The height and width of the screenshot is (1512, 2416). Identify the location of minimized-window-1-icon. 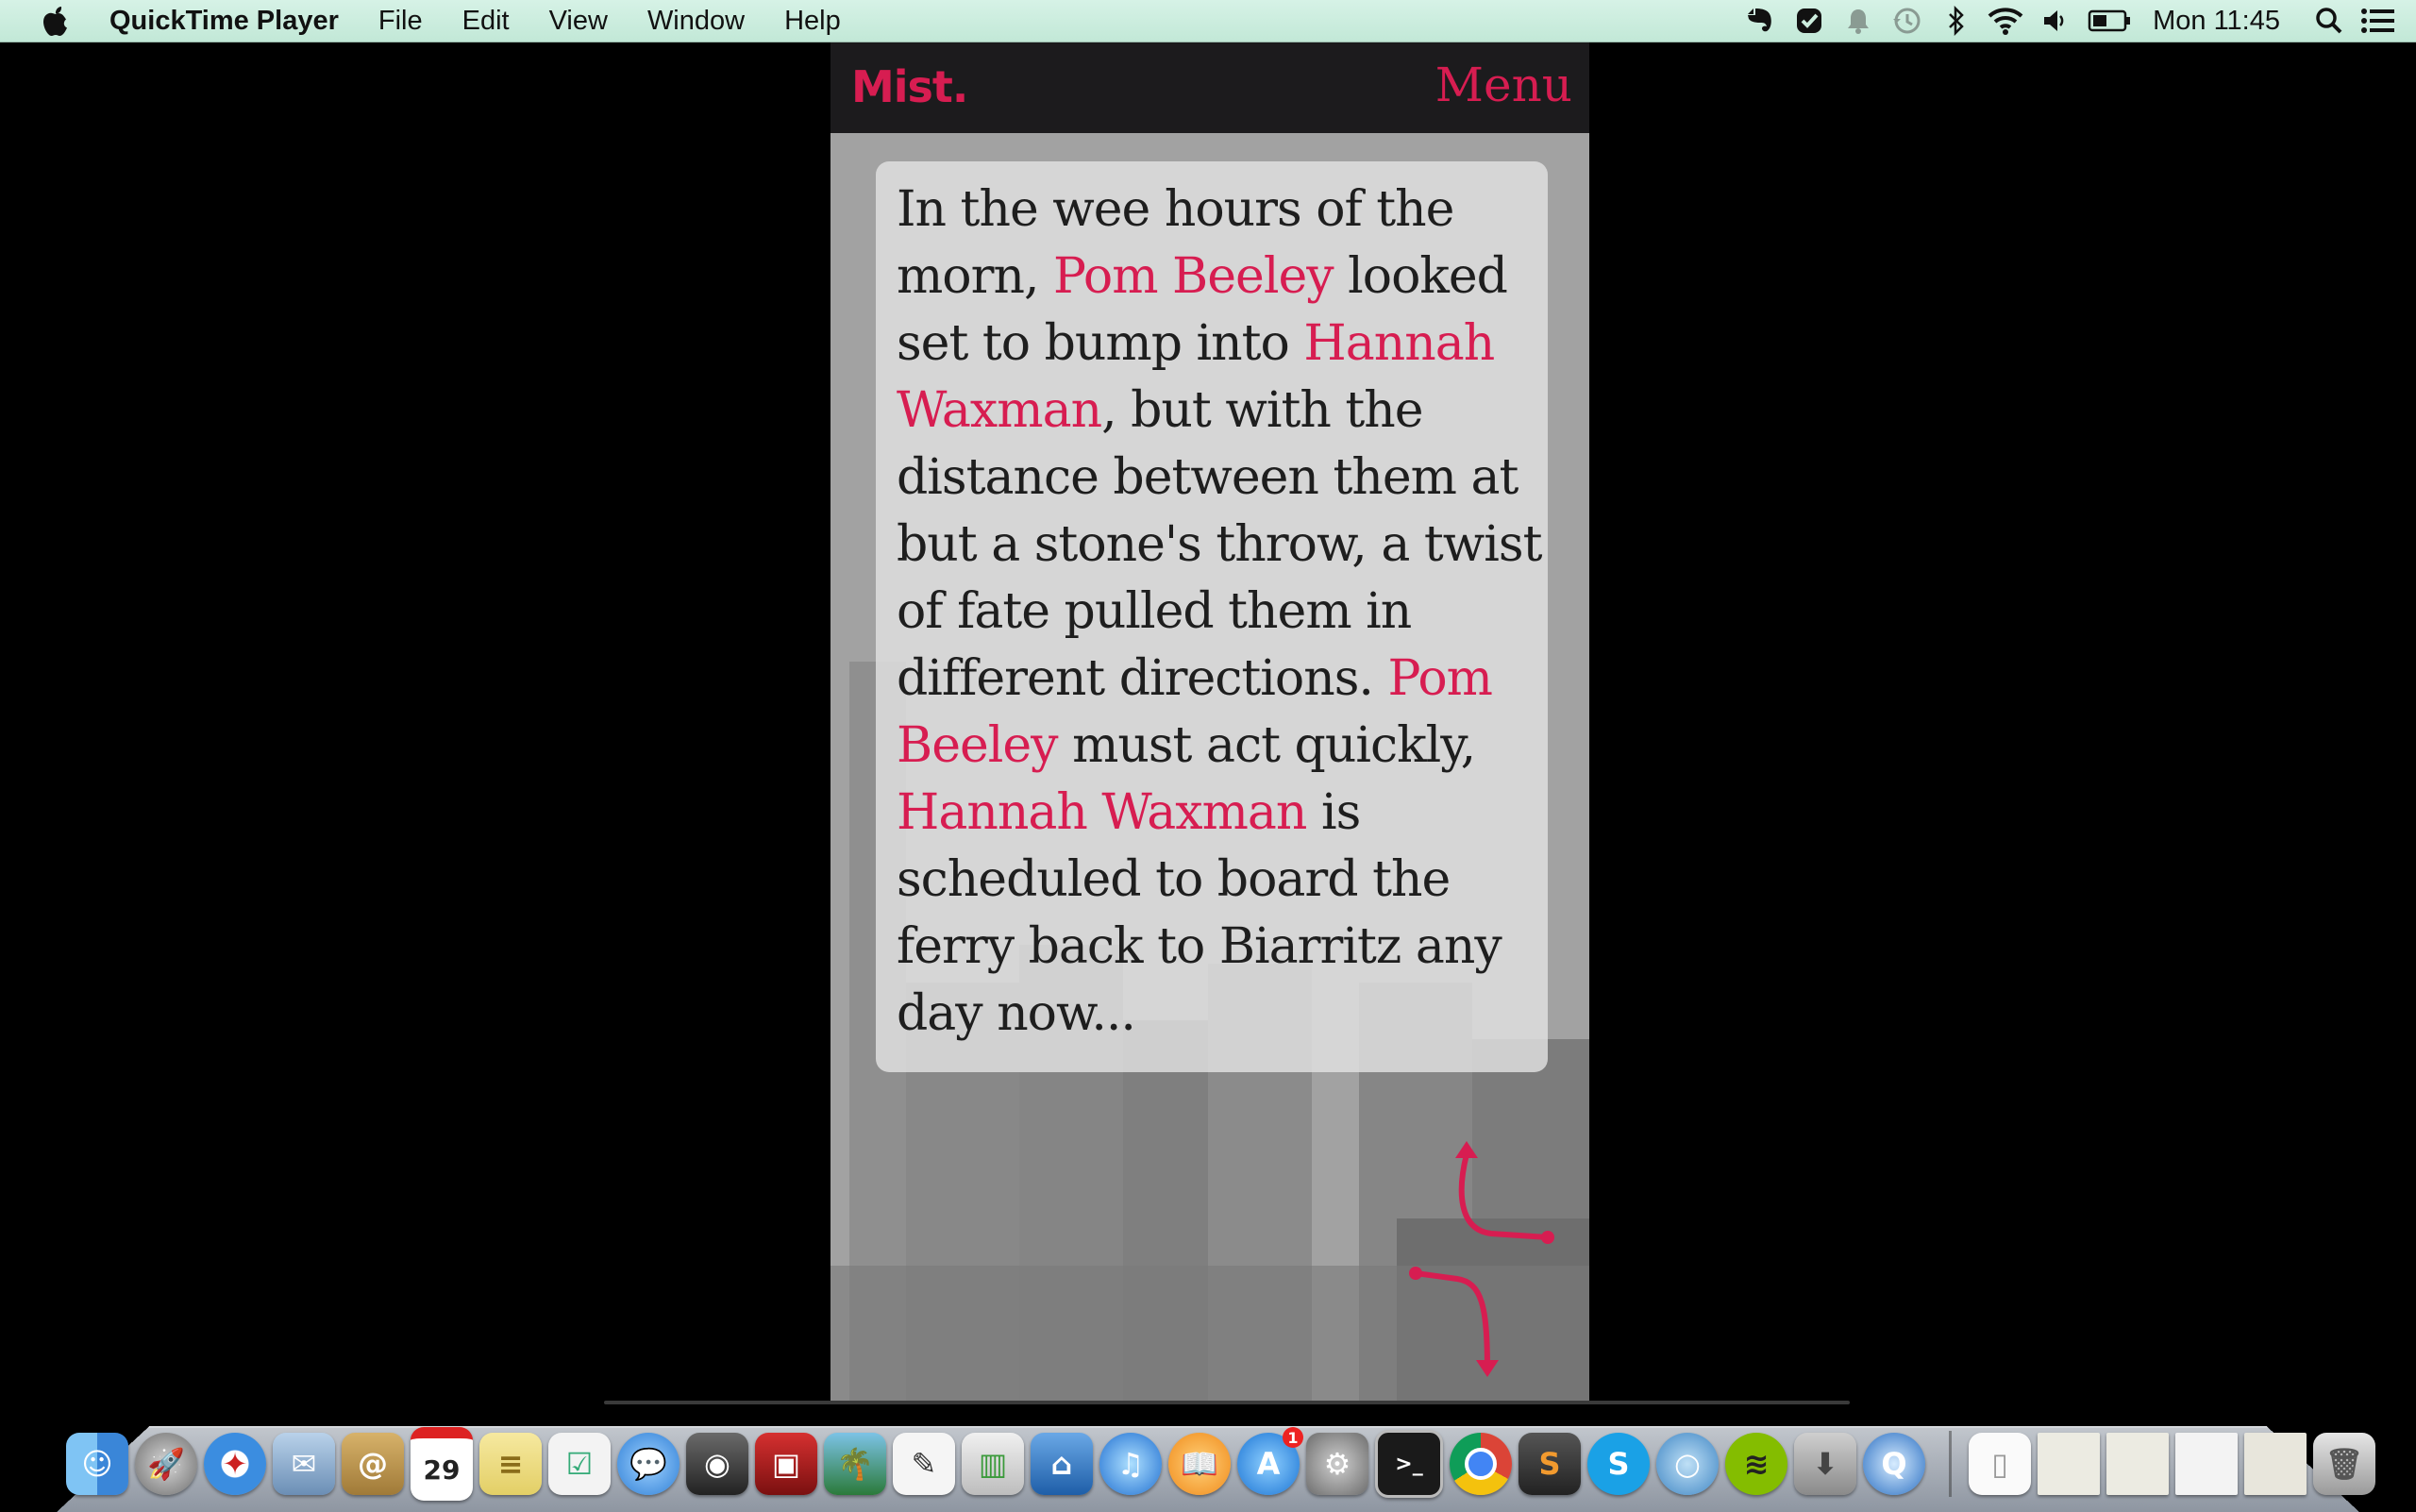
(2069, 1464).